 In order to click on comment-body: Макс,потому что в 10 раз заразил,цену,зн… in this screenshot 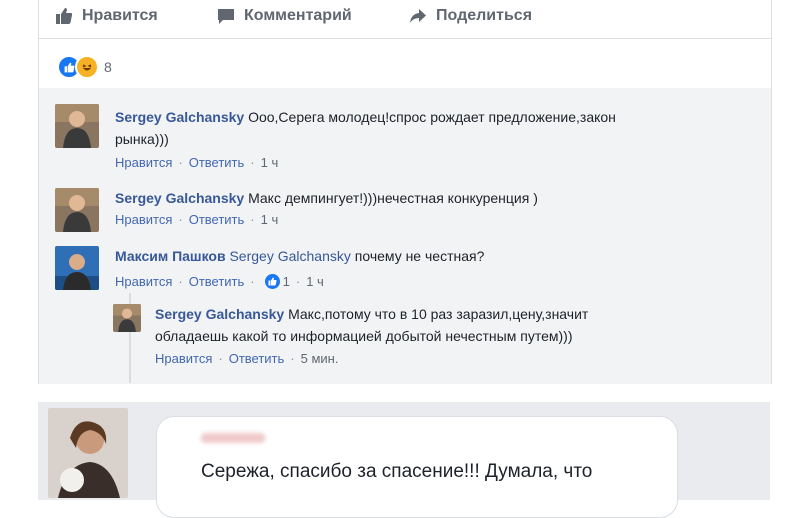, I will do `click(438, 314)`.